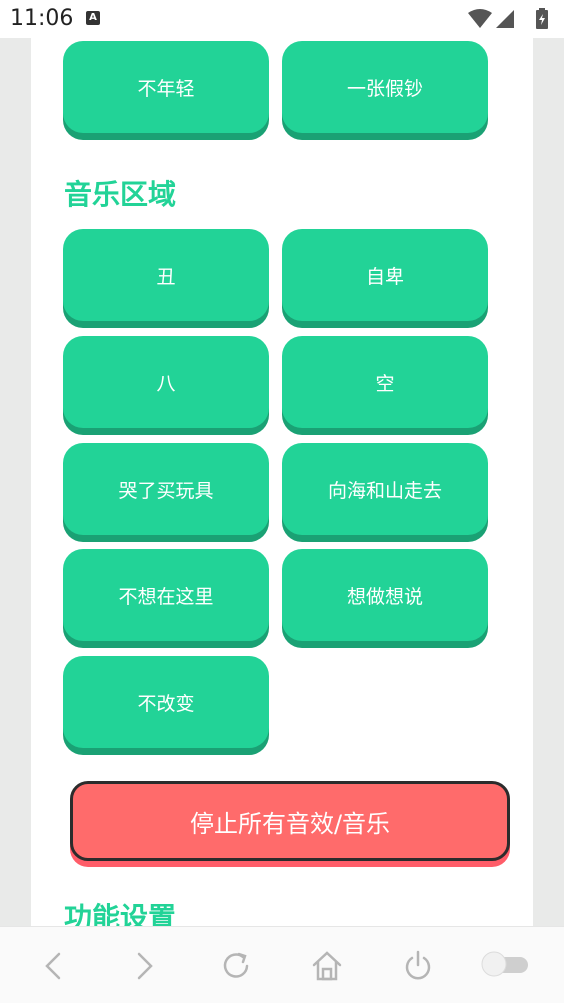 The height and width of the screenshot is (1003, 564). What do you see at coordinates (385, 275) in the screenshot?
I see `music-button: 自卑` at bounding box center [385, 275].